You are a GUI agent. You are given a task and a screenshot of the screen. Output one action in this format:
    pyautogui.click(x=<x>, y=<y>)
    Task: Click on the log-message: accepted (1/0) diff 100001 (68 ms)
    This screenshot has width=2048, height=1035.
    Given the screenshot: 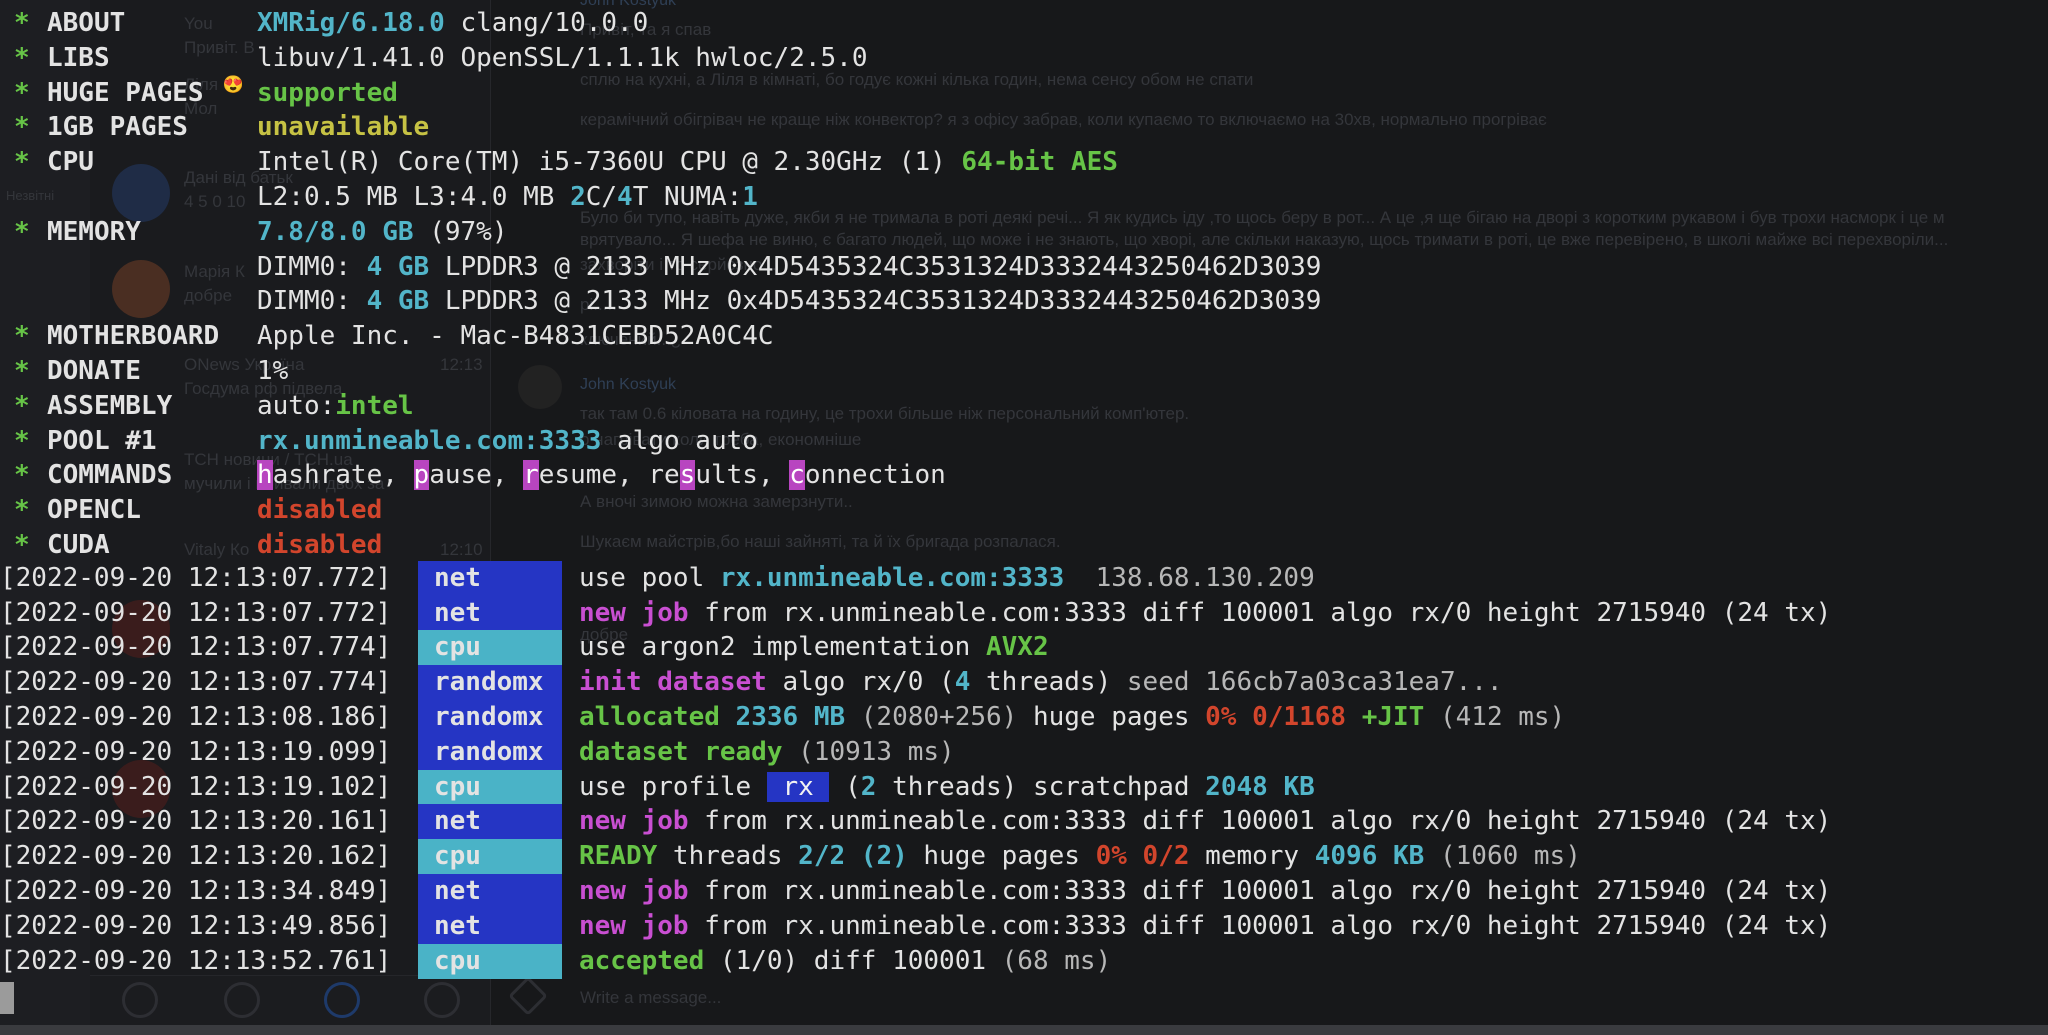 What is the action you would take?
    pyautogui.click(x=845, y=961)
    